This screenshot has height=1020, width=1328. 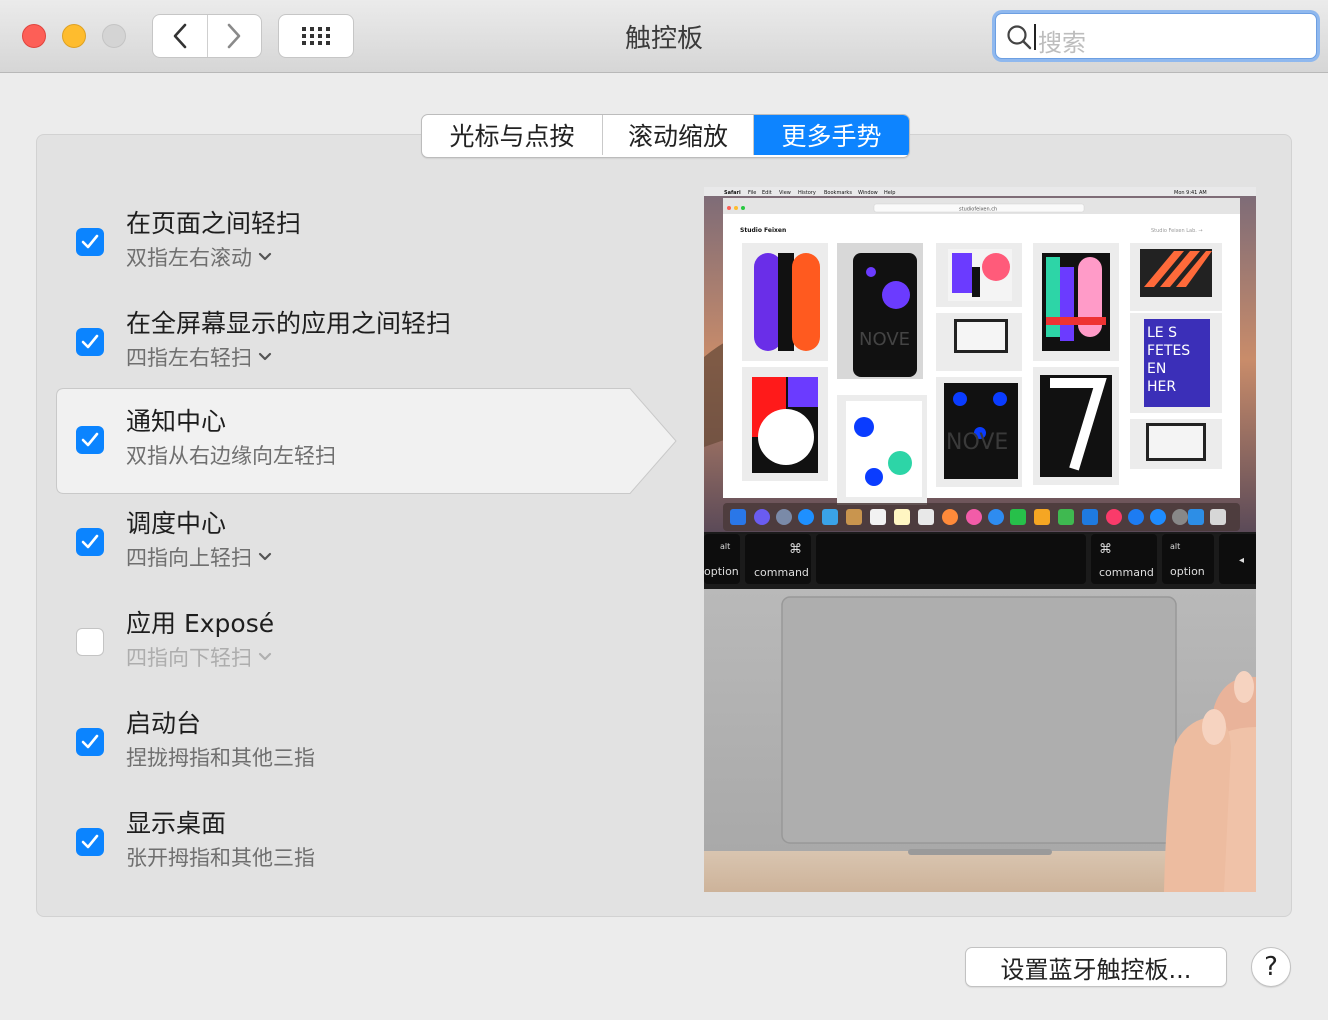 I want to click on checkbox-app-expose, so click(x=90, y=642).